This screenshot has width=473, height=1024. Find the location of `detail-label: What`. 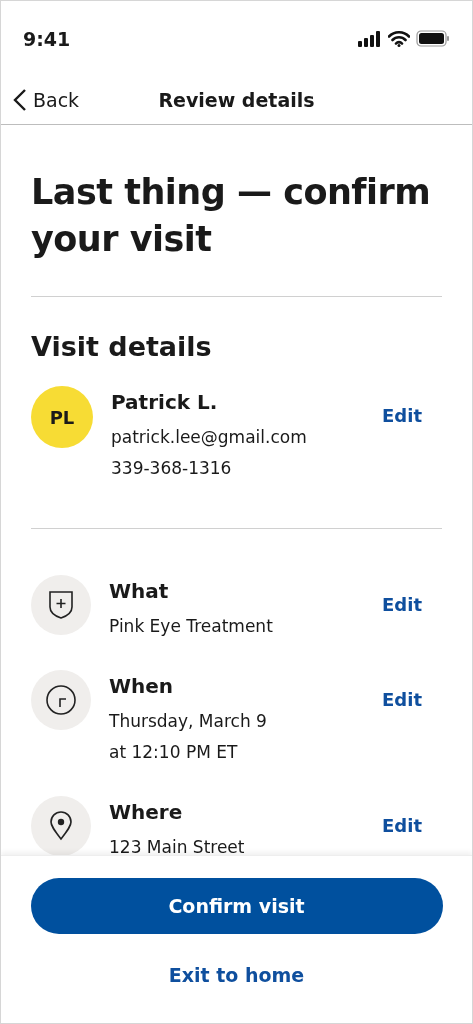

detail-label: What is located at coordinates (139, 591).